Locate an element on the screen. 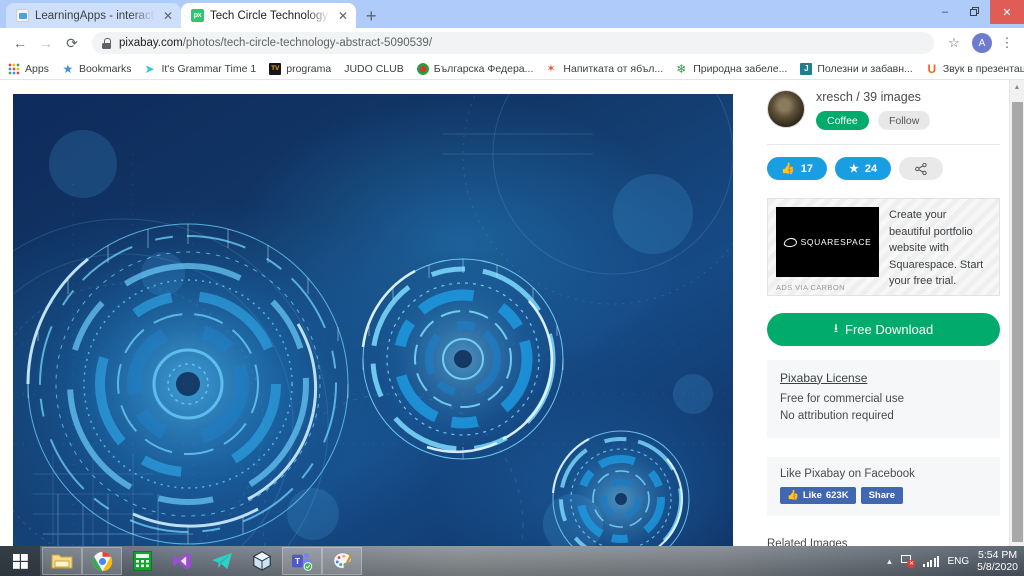  j-square-icon: J is located at coordinates (806, 68).